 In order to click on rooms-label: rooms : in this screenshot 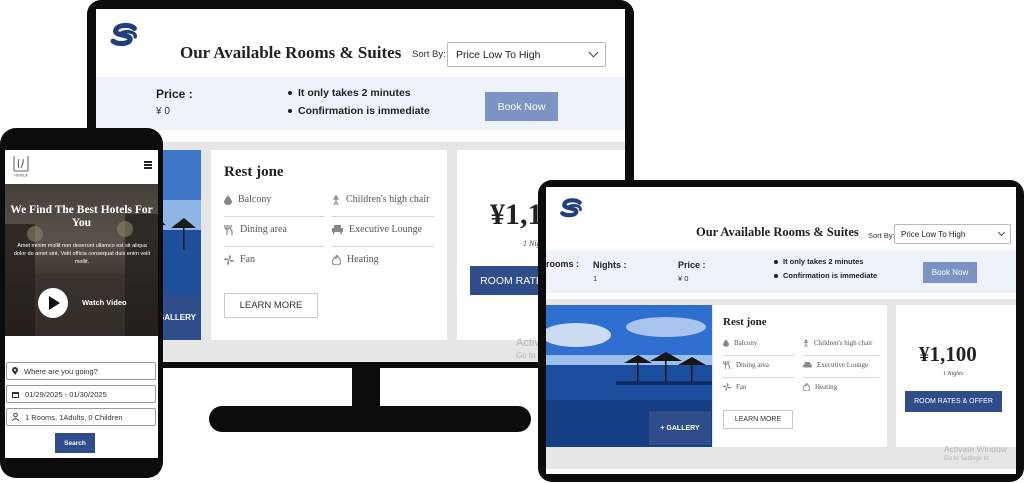, I will do `click(563, 264)`.